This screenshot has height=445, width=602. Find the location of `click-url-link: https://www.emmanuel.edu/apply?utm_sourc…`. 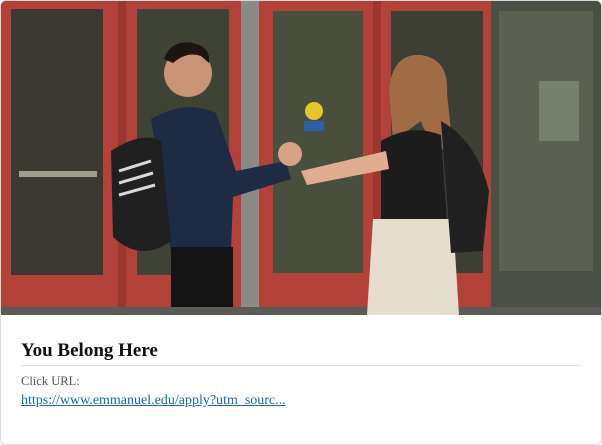

click-url-link: https://www.emmanuel.edu/apply?utm_sourc… is located at coordinates (153, 401).